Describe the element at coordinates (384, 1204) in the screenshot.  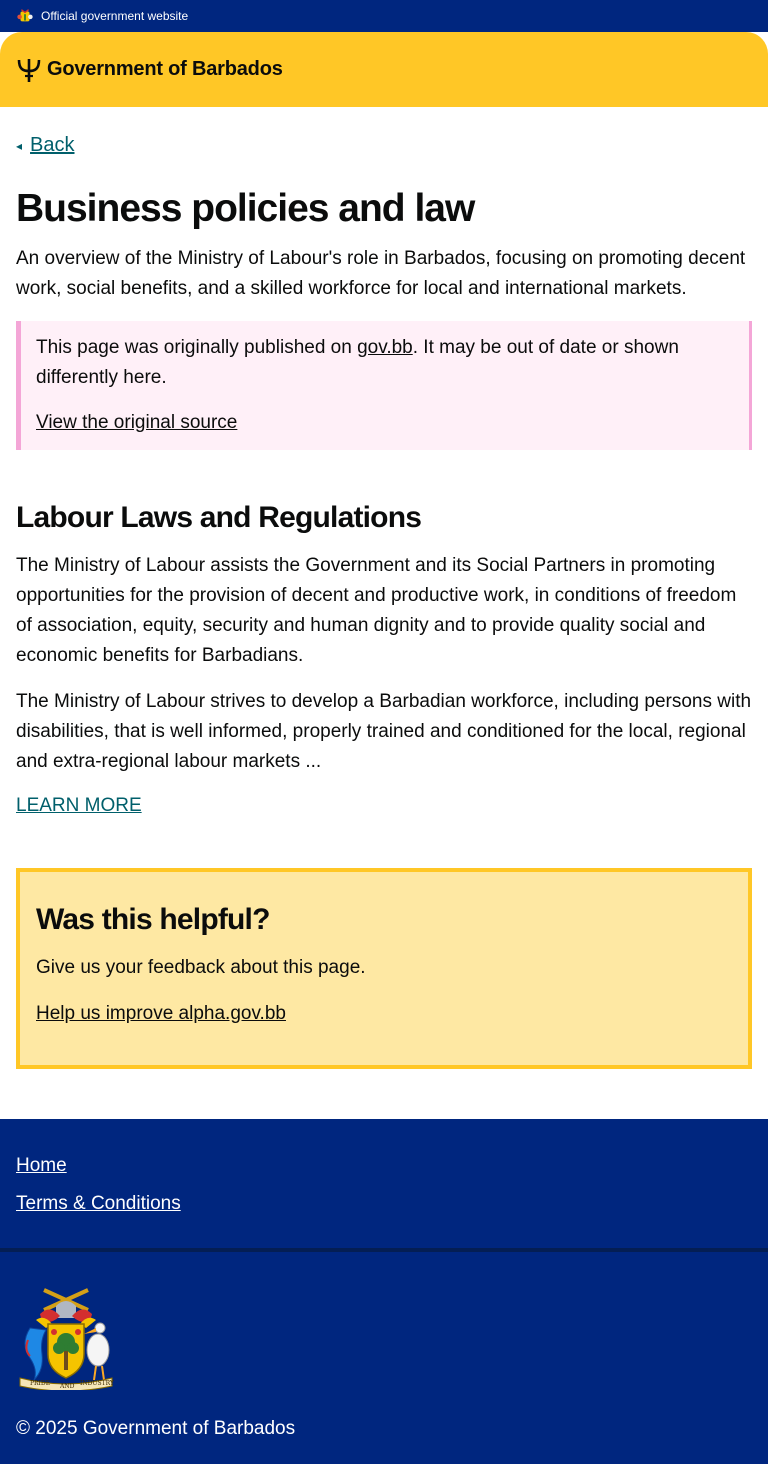
I see `footer-link-terms: Terms & Conditions` at that location.